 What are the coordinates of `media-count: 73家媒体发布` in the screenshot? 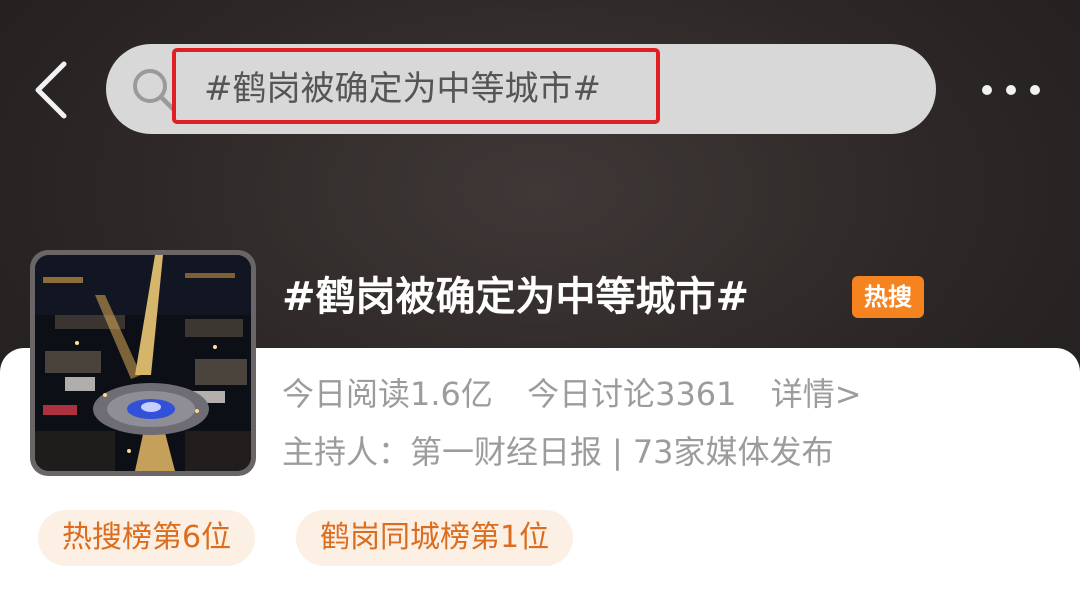 It's located at (733, 452).